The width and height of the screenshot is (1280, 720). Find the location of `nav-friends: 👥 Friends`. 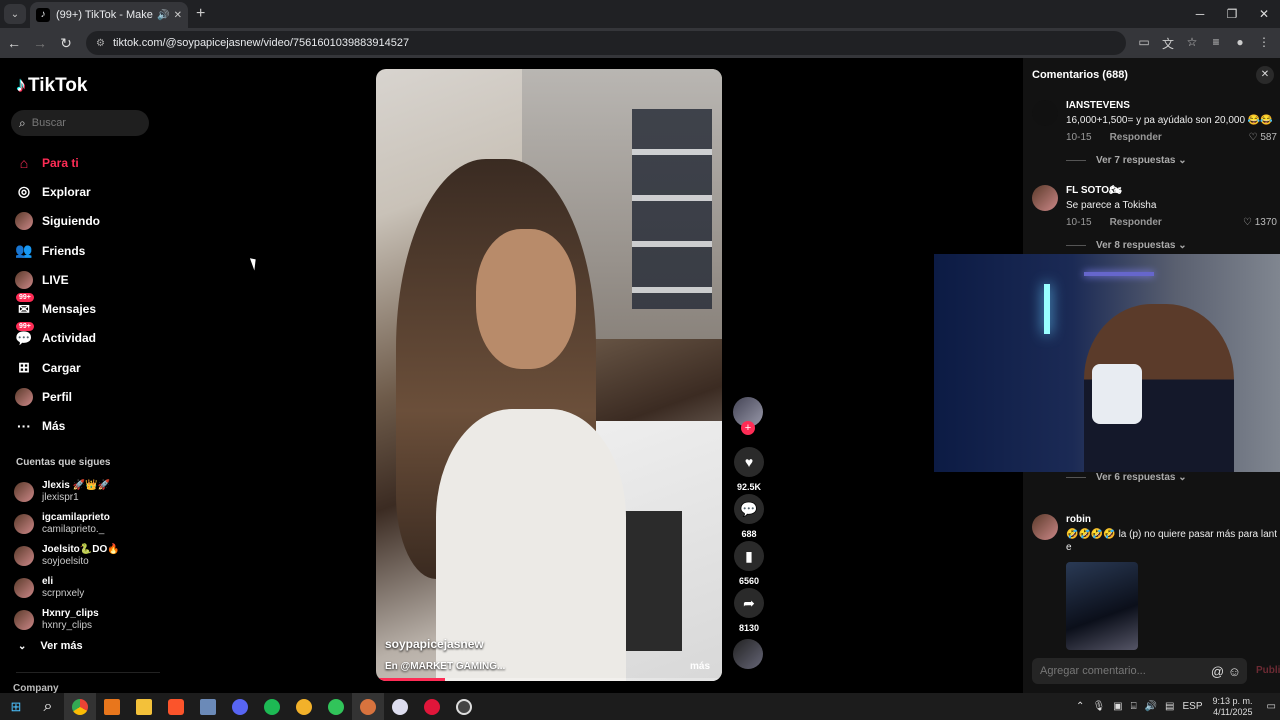

nav-friends: 👥 Friends is located at coordinates (57, 250).